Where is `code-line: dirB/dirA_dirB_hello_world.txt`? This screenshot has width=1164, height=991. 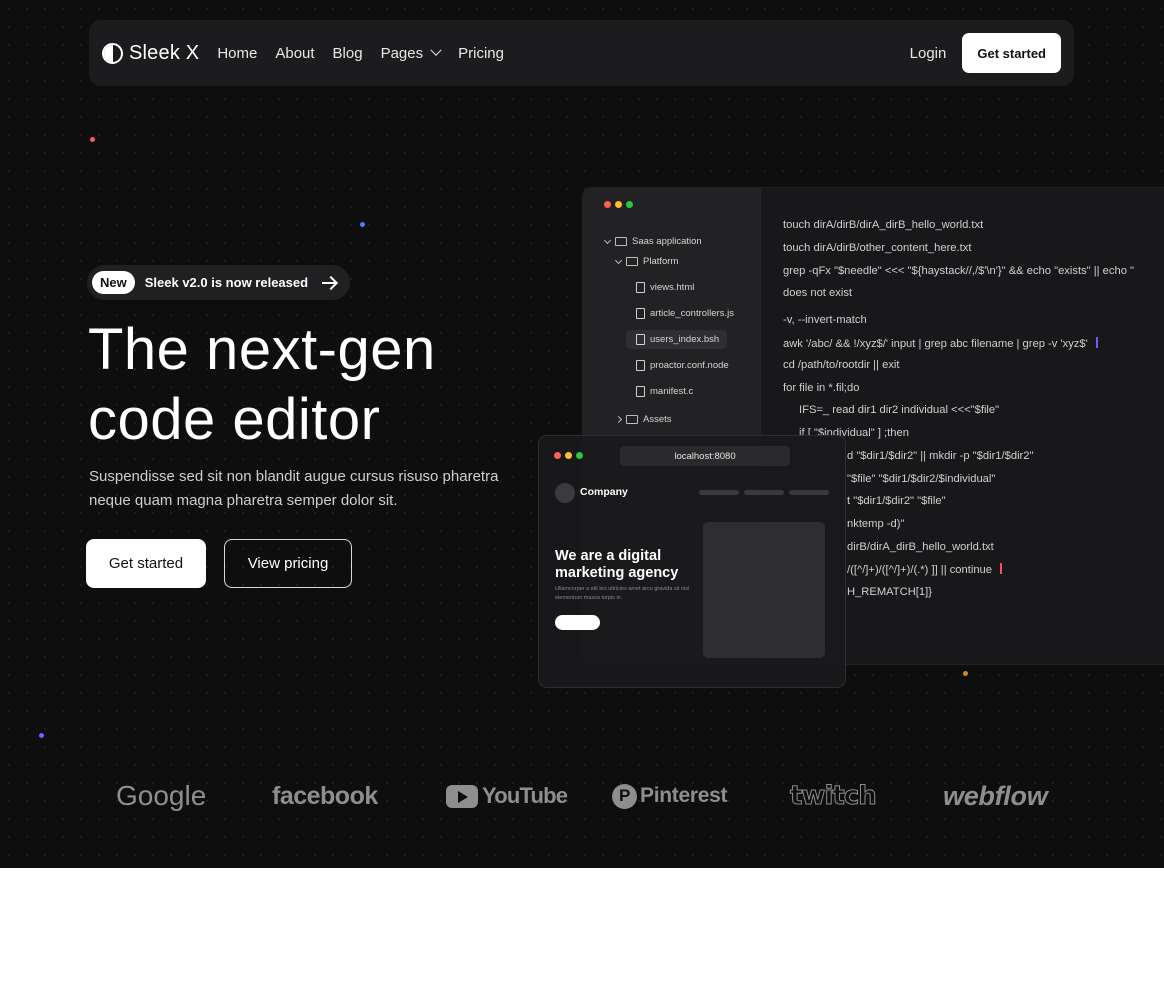
code-line: dirB/dirA_dirB_hello_world.txt is located at coordinates (920, 547).